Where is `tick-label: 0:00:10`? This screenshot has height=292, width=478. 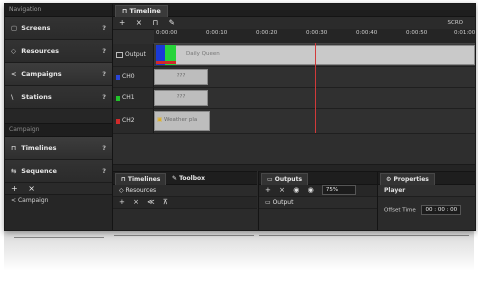 tick-label: 0:00:10 is located at coordinates (217, 33).